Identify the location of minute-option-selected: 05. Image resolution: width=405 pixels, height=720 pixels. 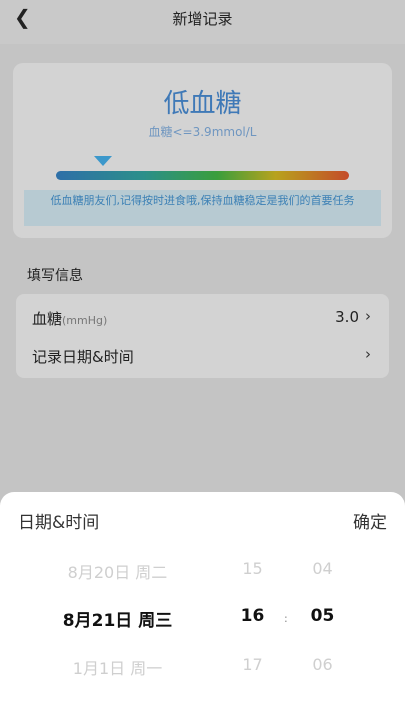
(322, 616).